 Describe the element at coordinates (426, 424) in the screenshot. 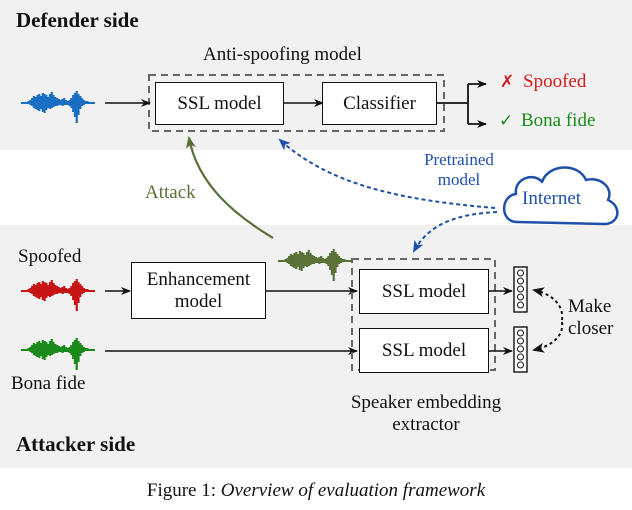

I see `extractor-line2: extractor` at that location.